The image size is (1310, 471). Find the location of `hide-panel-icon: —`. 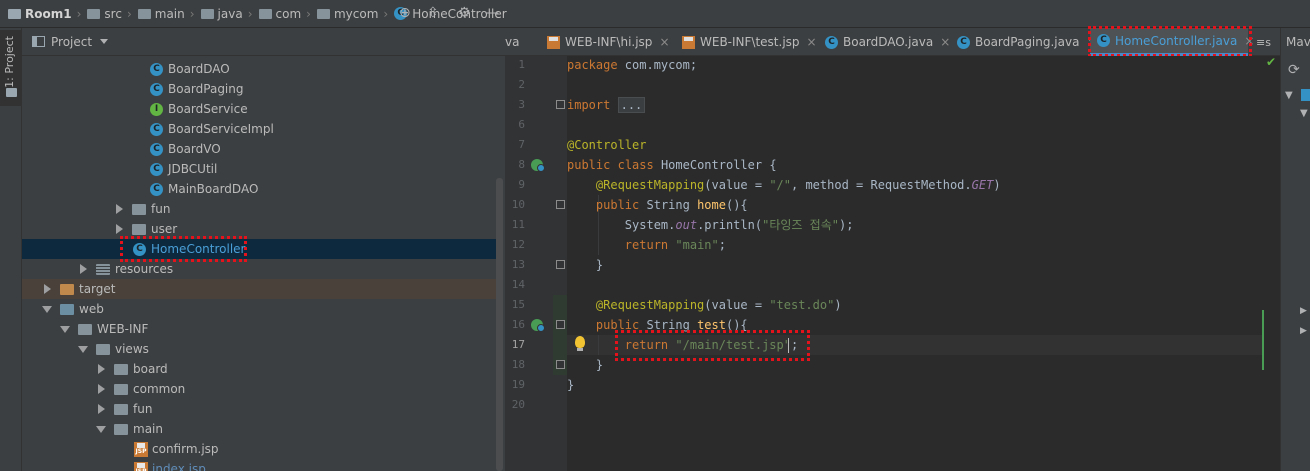

hide-panel-icon: — is located at coordinates (492, 13).